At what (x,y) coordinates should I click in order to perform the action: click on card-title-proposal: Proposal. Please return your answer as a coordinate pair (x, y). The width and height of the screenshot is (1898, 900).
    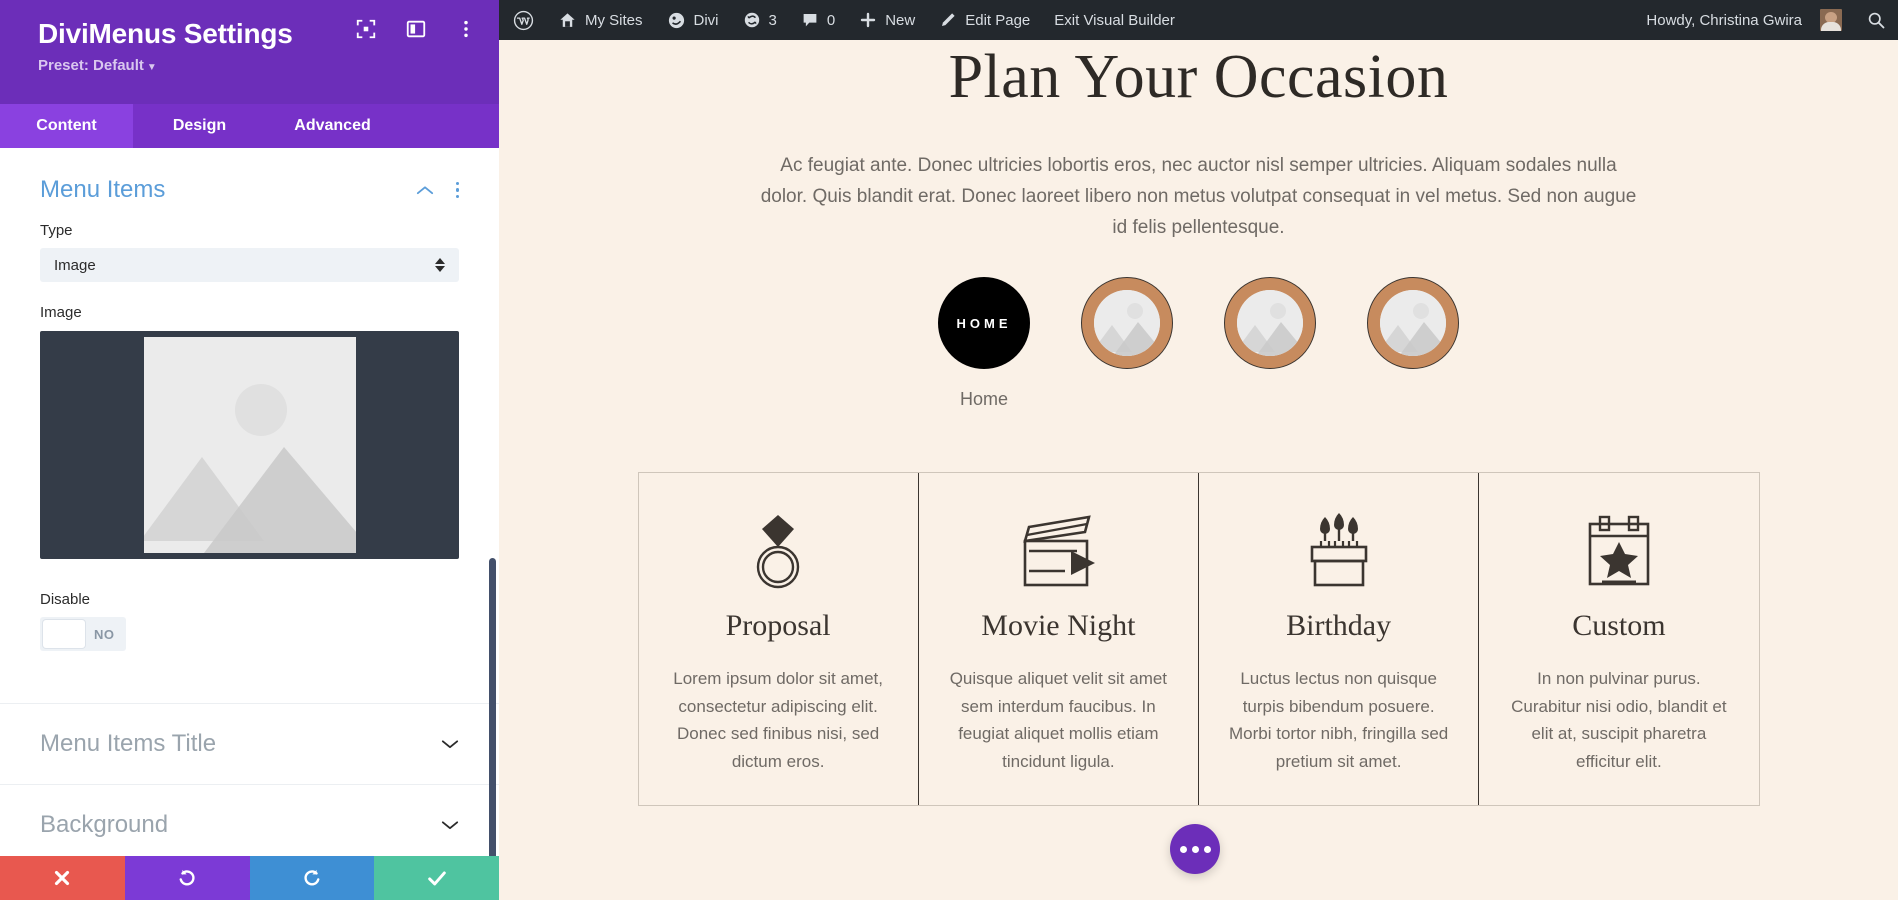
    Looking at the image, I should click on (778, 626).